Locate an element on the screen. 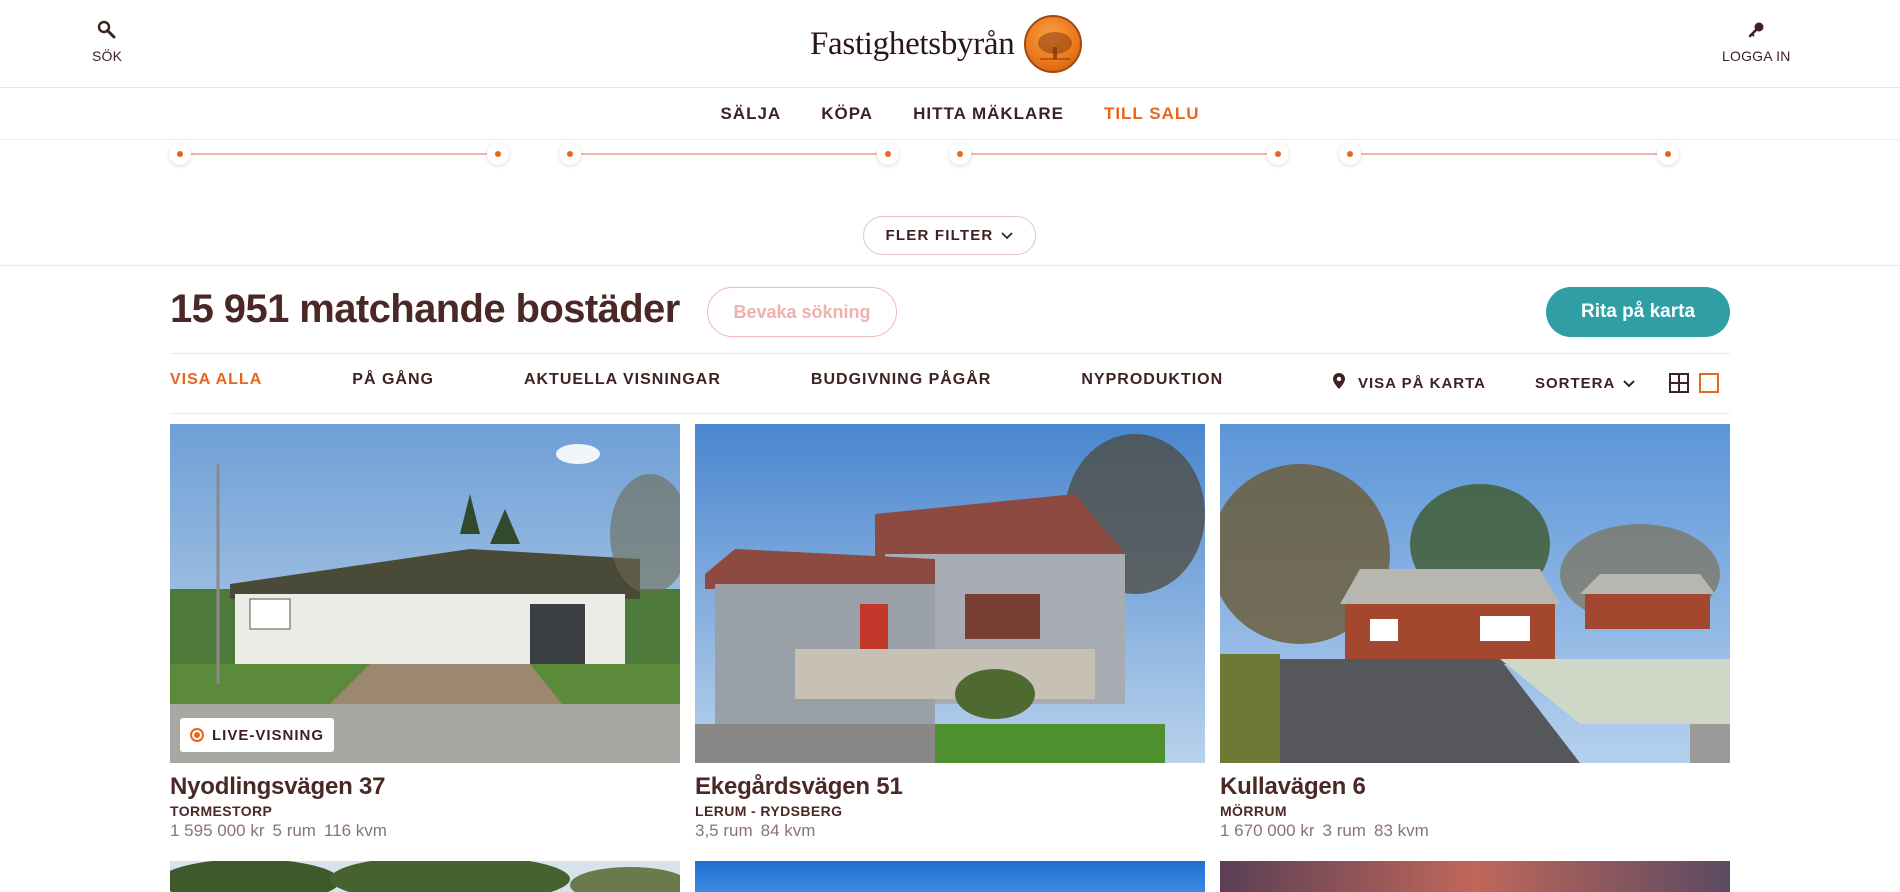  live-icon is located at coordinates (197, 735).